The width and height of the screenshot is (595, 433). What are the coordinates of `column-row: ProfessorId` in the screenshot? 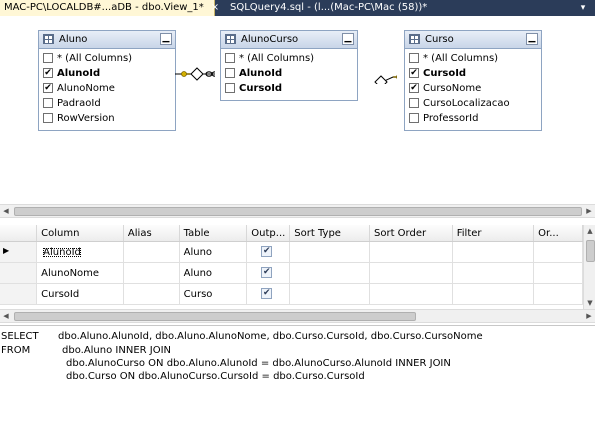 It's located at (473, 118).